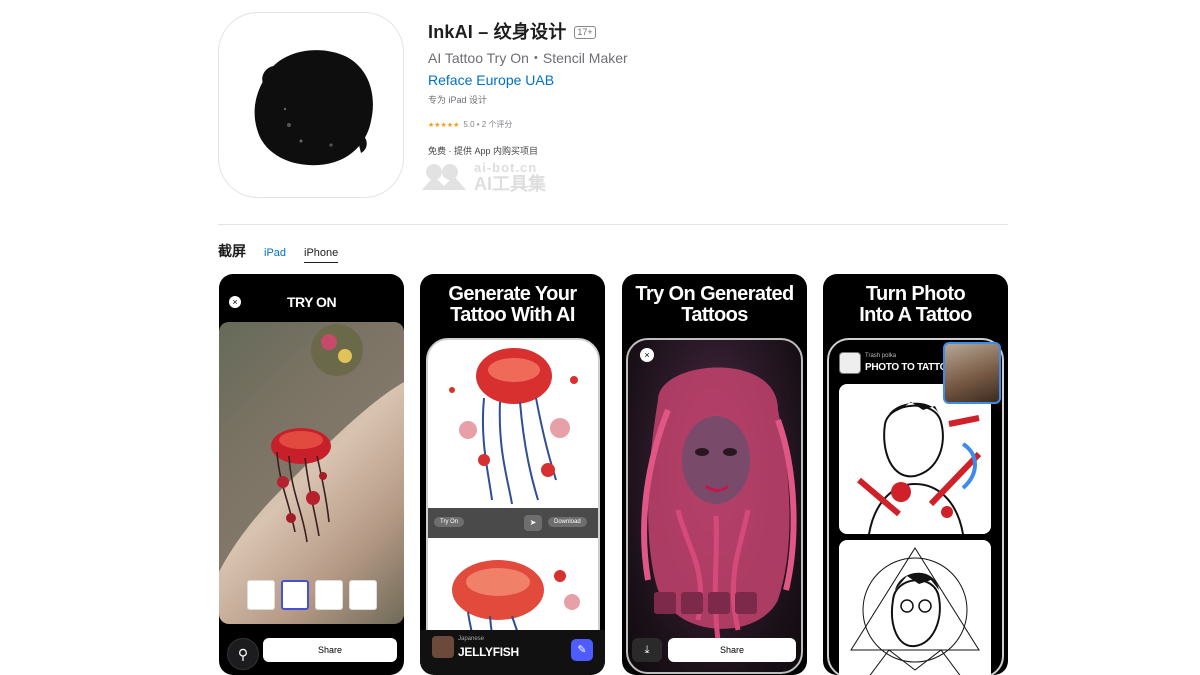 The height and width of the screenshot is (675, 1200). What do you see at coordinates (232, 251) in the screenshot?
I see `screenshots-title: 截屏` at bounding box center [232, 251].